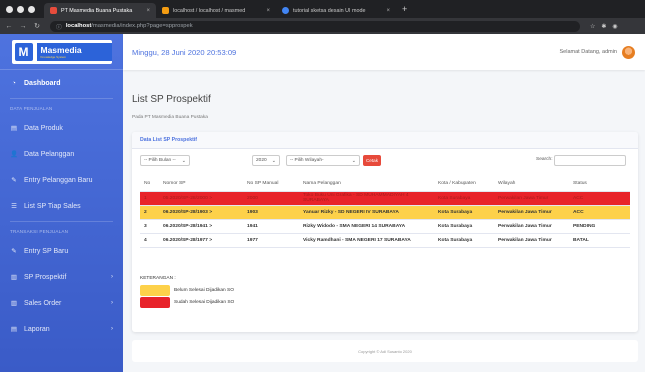 This screenshot has height=372, width=645. What do you see at coordinates (588, 52) in the screenshot?
I see `welcome-text: Selamat Datang, admin` at bounding box center [588, 52].